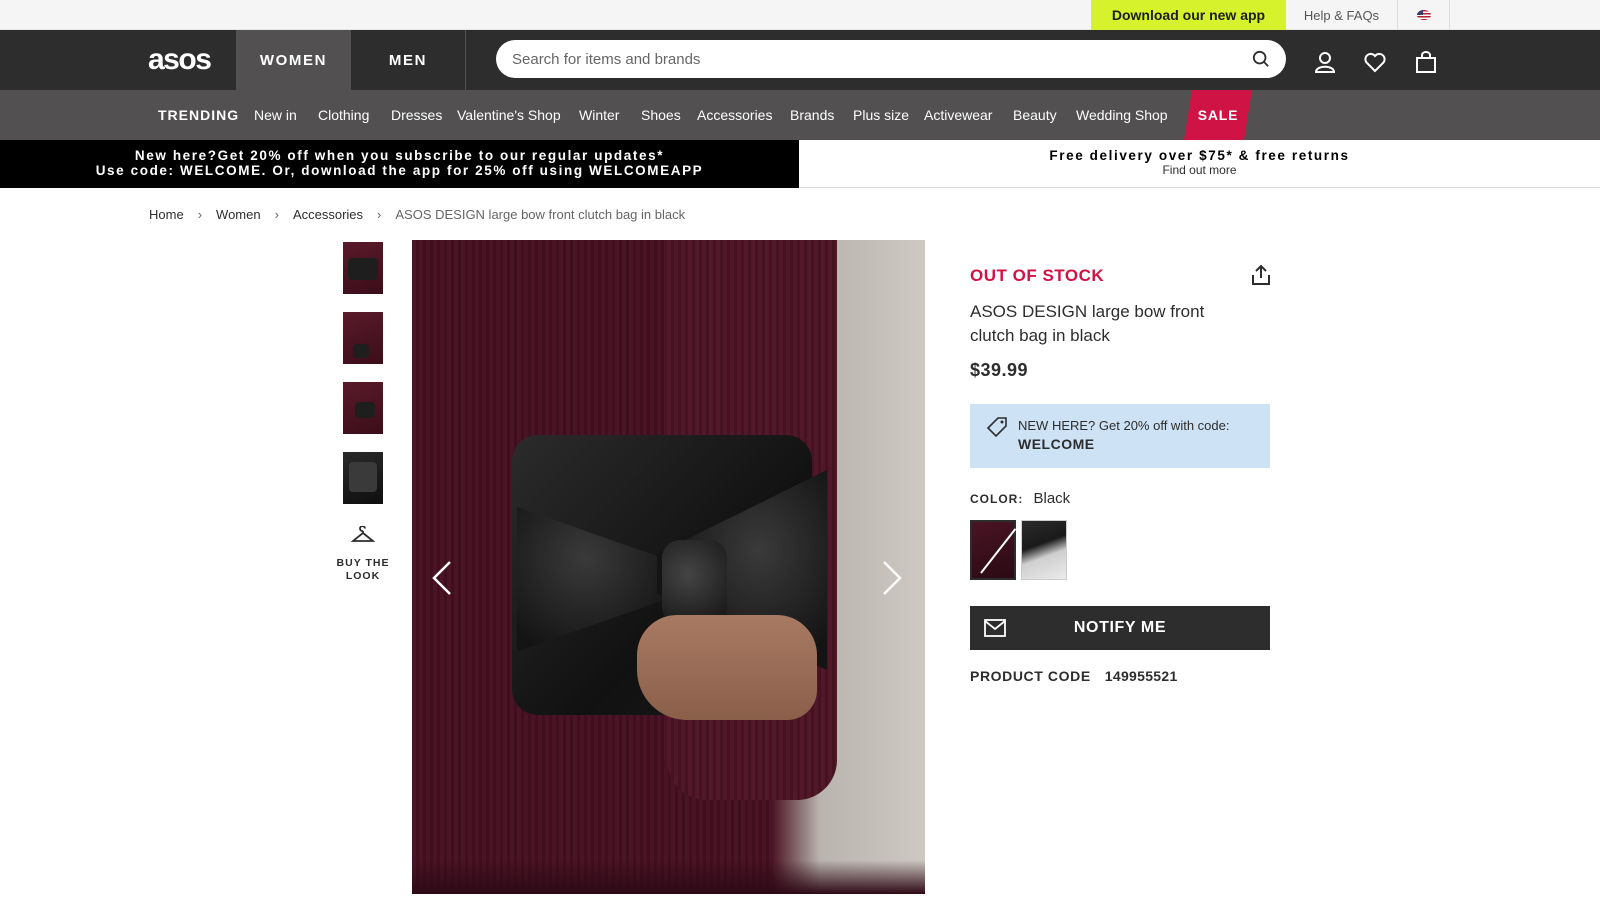  Describe the element at coordinates (996, 427) in the screenshot. I see `price-tag-icon` at that location.